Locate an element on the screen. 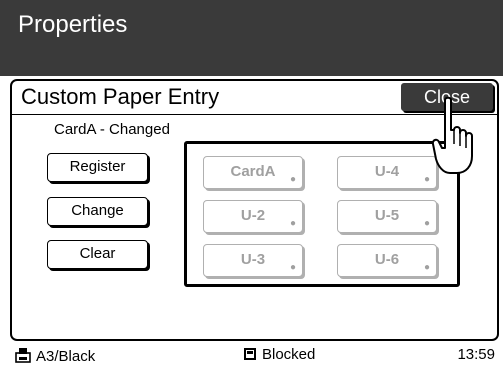 This screenshot has height=369, width=503. hand-pointer-icon is located at coordinates (452, 135).